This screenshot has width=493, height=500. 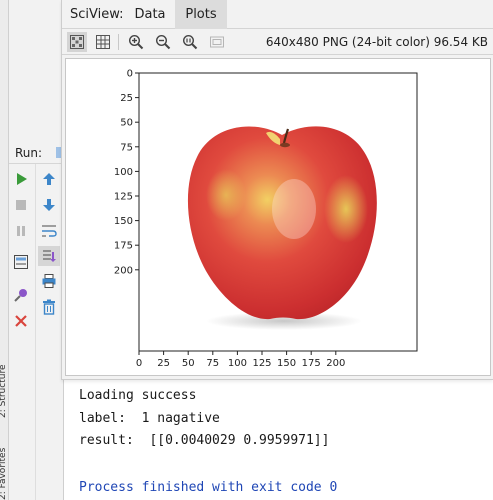 What do you see at coordinates (237, 363) in the screenshot?
I see `x-tick-label: 100` at bounding box center [237, 363].